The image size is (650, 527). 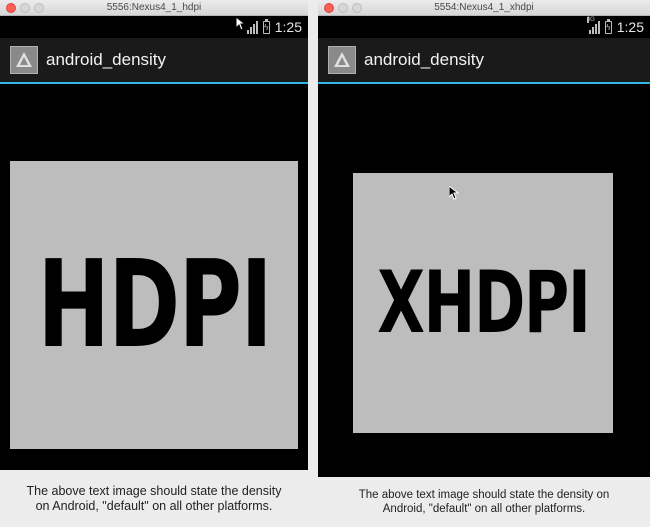 I want to click on signal-icon, so click(x=252, y=27).